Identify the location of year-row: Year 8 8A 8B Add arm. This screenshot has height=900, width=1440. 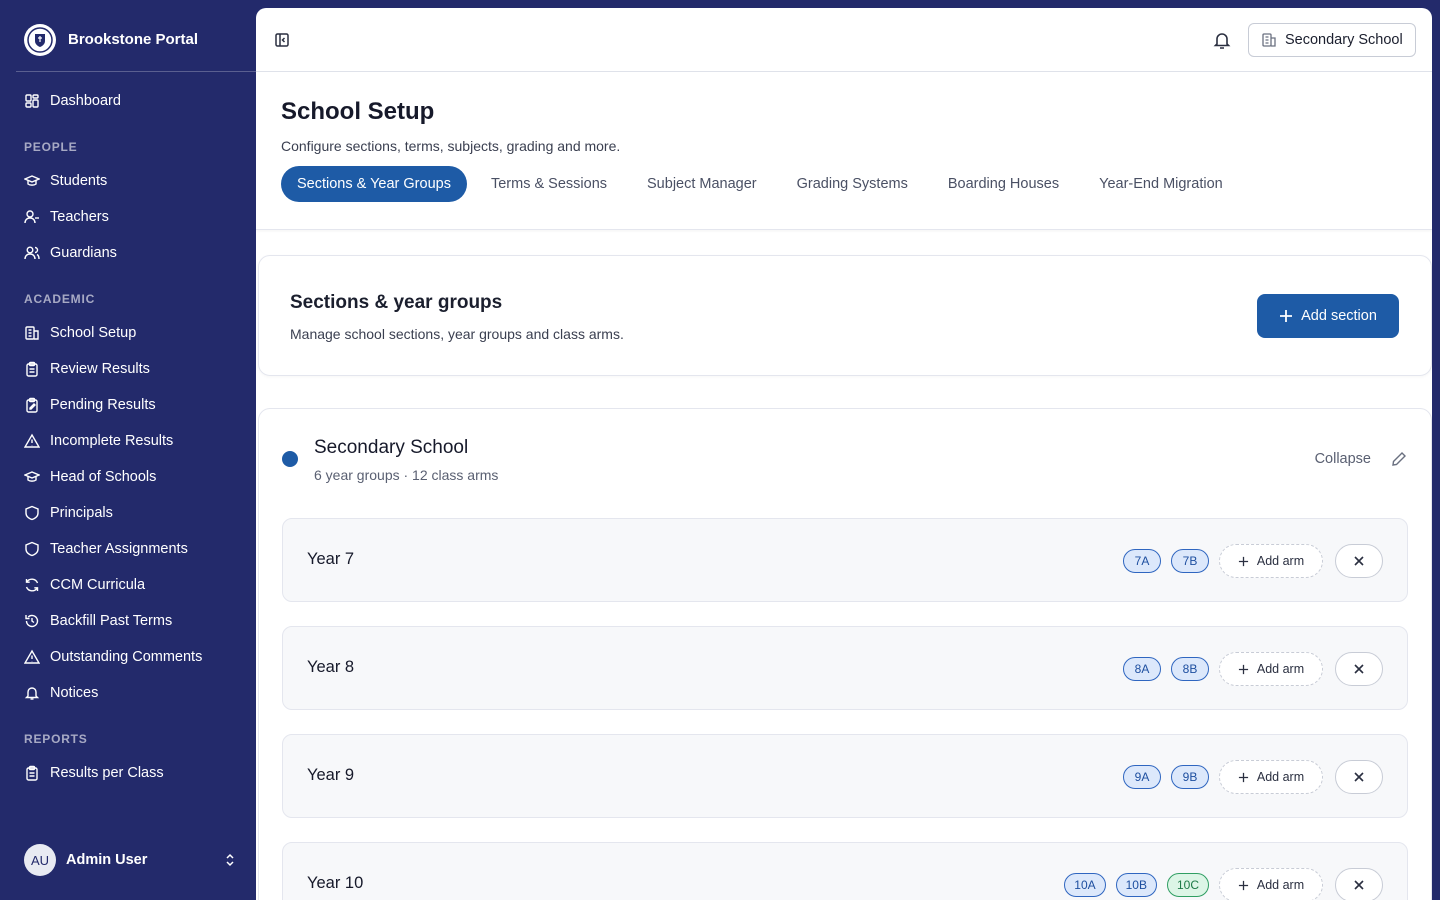
(845, 668).